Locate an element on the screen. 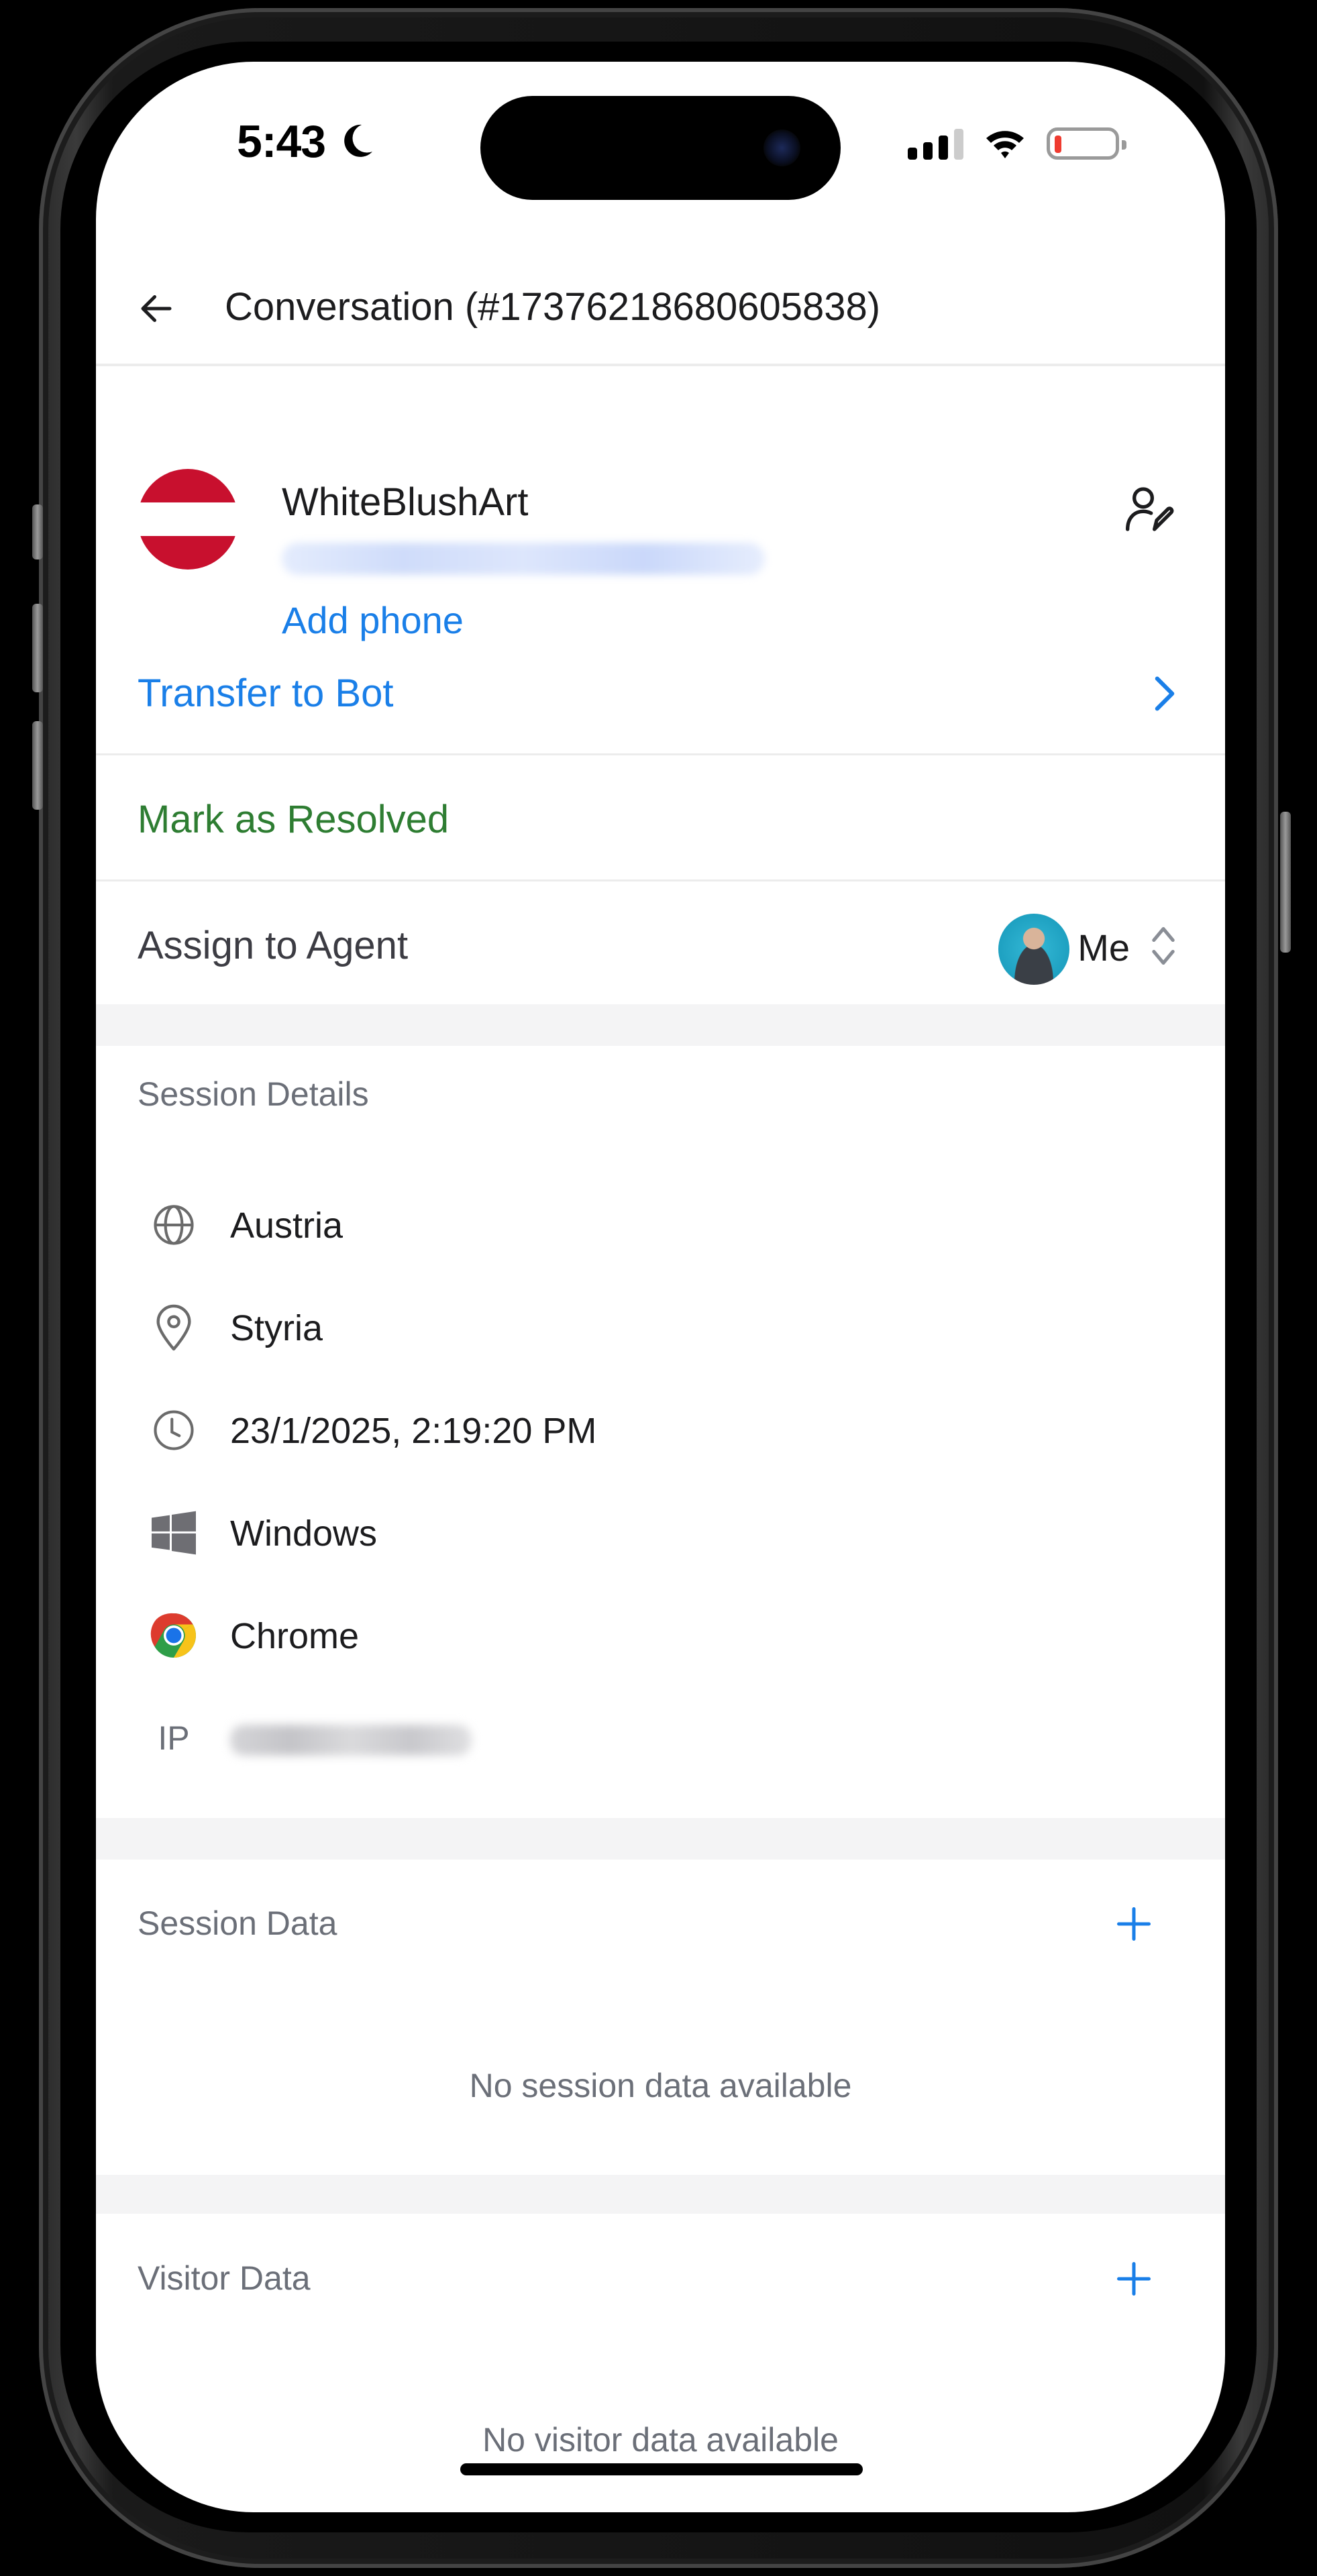 Image resolution: width=1317 pixels, height=2576 pixels. detail-browser: Chrome is located at coordinates (660, 1632).